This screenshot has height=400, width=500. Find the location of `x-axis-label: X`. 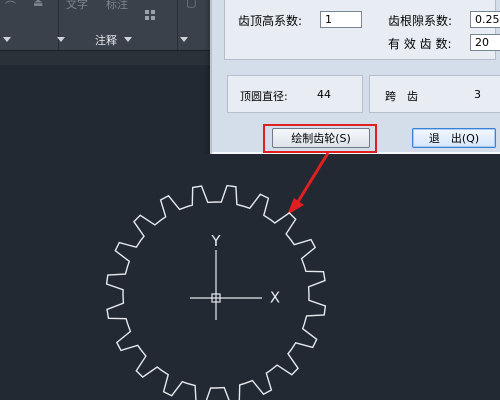

x-axis-label: X is located at coordinates (275, 298).